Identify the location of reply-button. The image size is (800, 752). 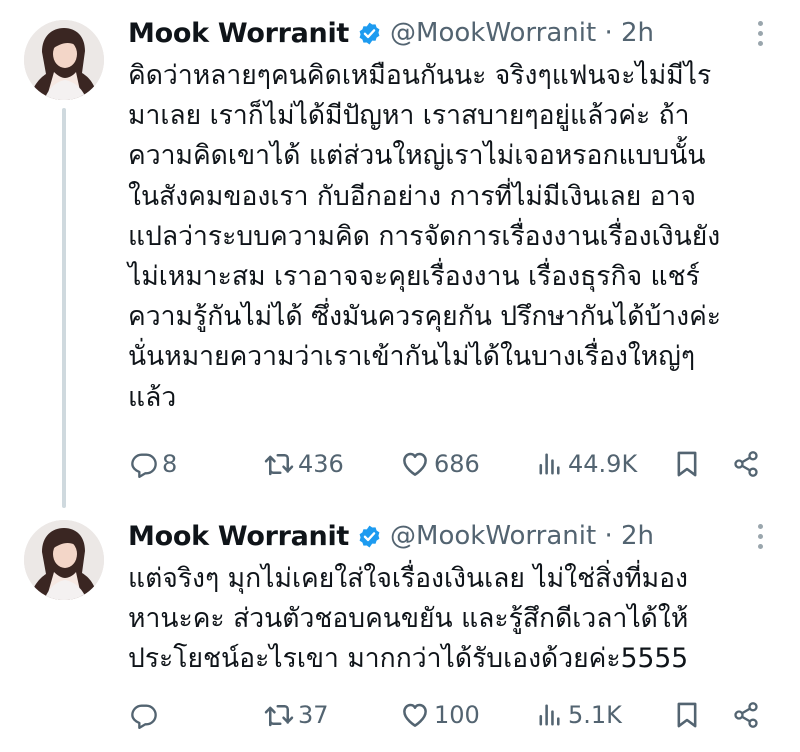
(146, 715).